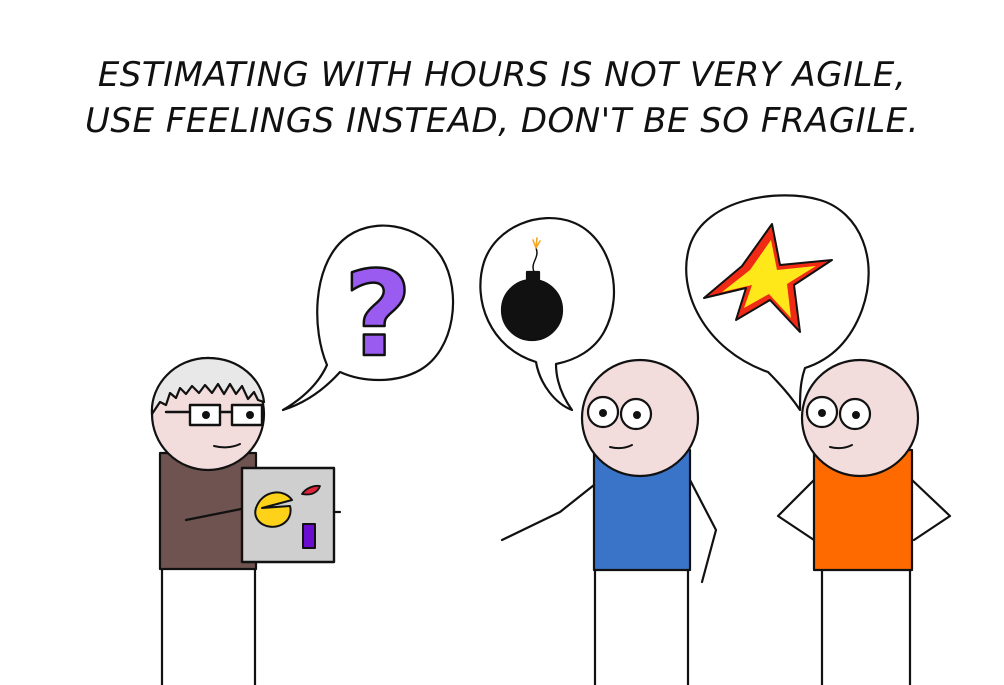  What do you see at coordinates (703, 531) in the screenshot?
I see `middle-arm-right` at bounding box center [703, 531].